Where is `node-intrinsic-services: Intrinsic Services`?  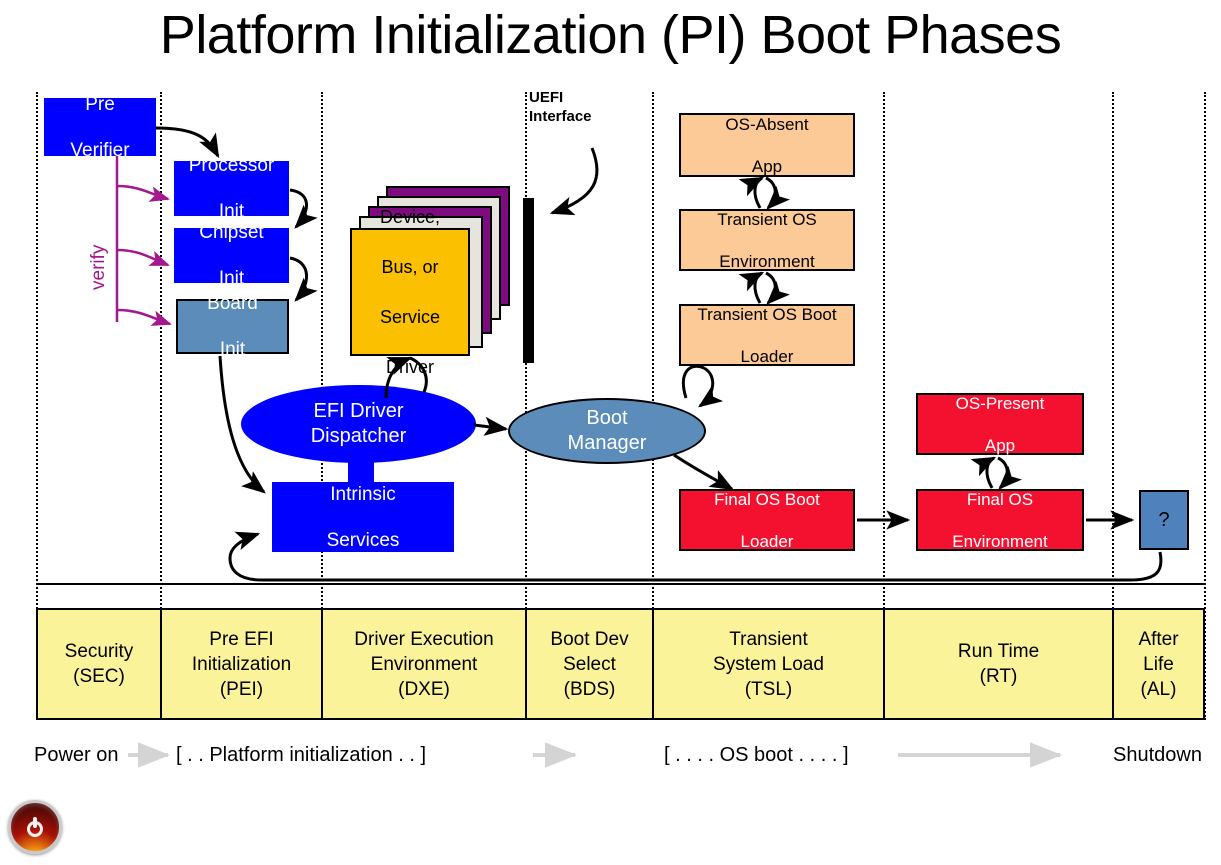
node-intrinsic-services: Intrinsic Services is located at coordinates (363, 517).